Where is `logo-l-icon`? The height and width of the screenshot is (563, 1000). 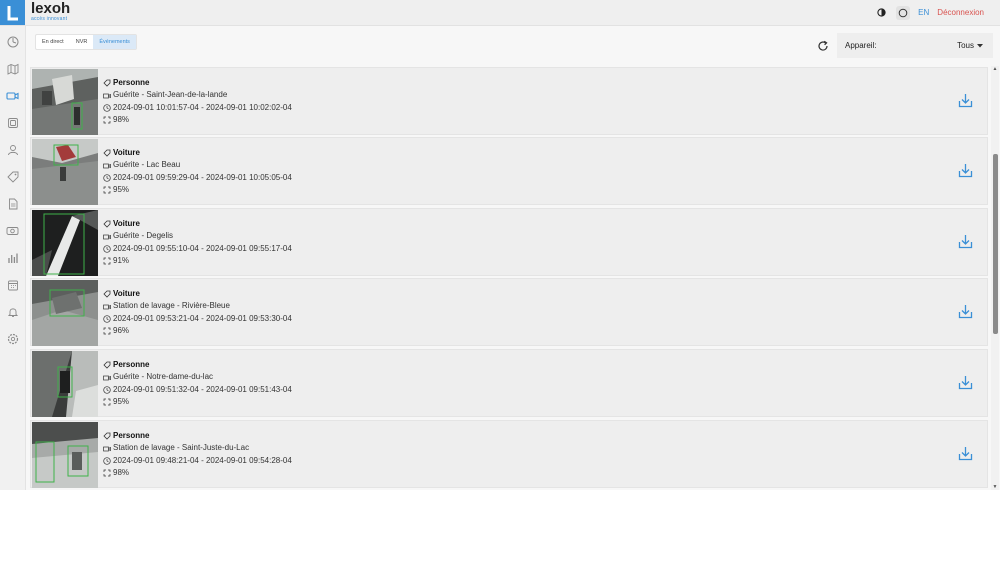
logo-l-icon is located at coordinates (12, 12).